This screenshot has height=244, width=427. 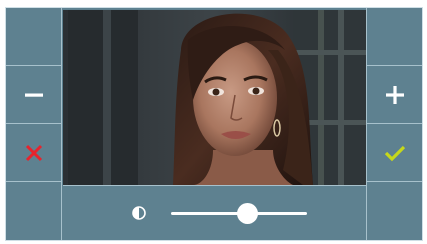 I want to click on confirm-button, so click(x=394, y=153).